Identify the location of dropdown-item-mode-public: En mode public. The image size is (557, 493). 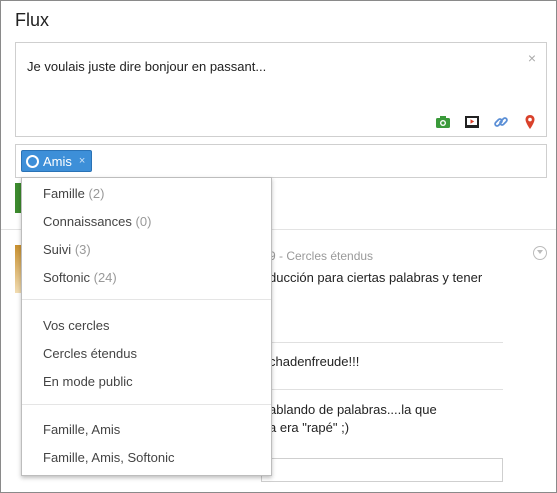
(88, 381).